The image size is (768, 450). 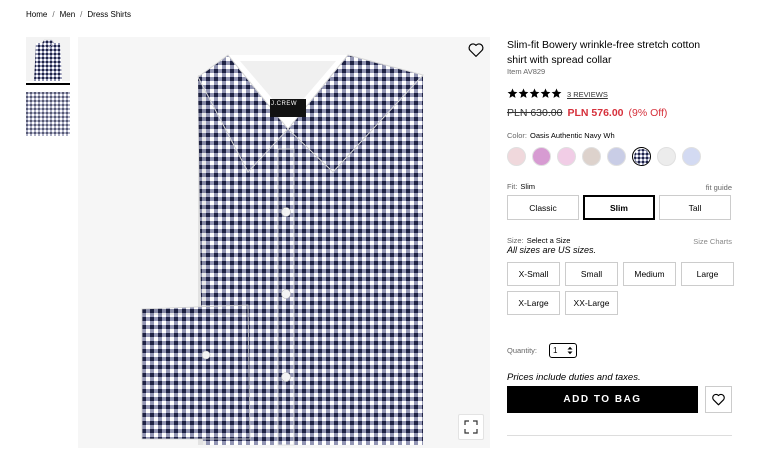 What do you see at coordinates (695, 207) in the screenshot?
I see `fit-option-tall: Tall` at bounding box center [695, 207].